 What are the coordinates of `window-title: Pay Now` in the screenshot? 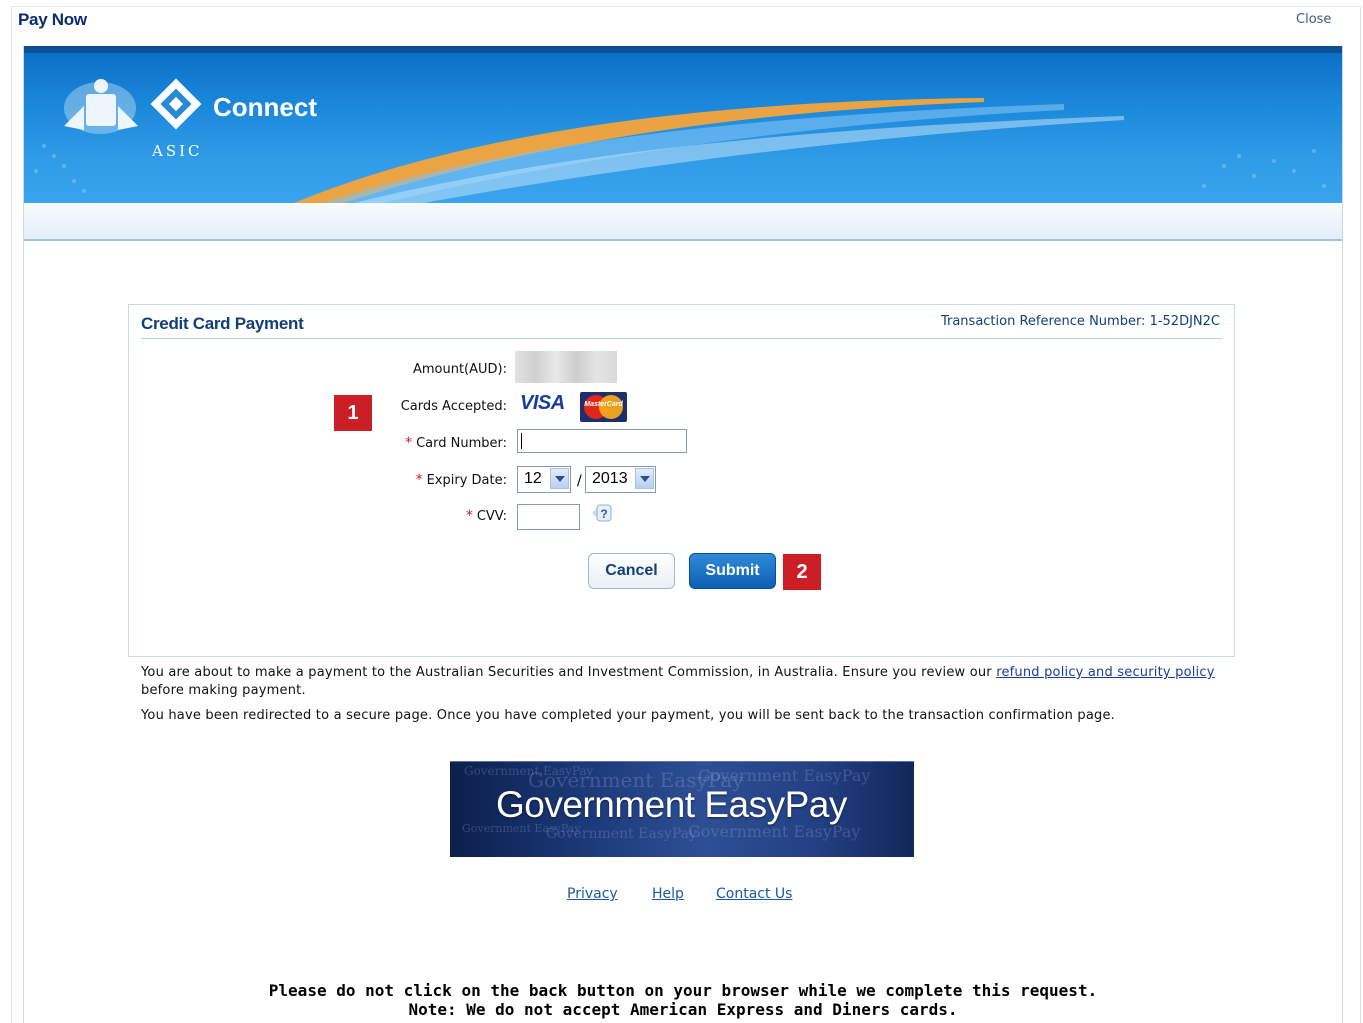 It's located at (52, 19).